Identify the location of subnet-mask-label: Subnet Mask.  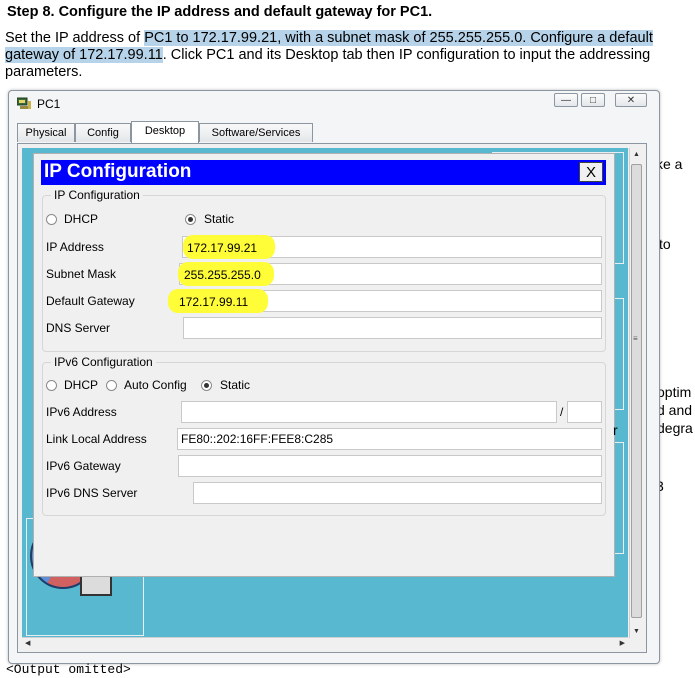
(81, 274).